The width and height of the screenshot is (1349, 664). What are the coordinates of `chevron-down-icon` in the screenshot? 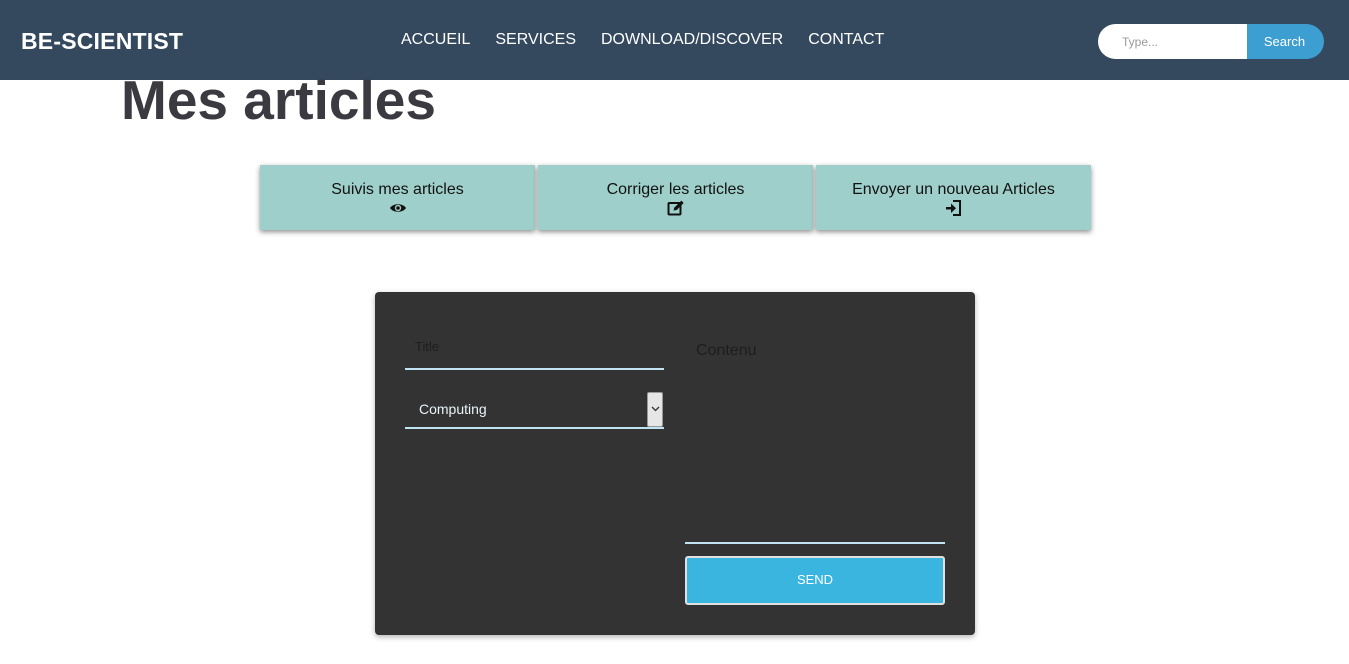 It's located at (655, 409).